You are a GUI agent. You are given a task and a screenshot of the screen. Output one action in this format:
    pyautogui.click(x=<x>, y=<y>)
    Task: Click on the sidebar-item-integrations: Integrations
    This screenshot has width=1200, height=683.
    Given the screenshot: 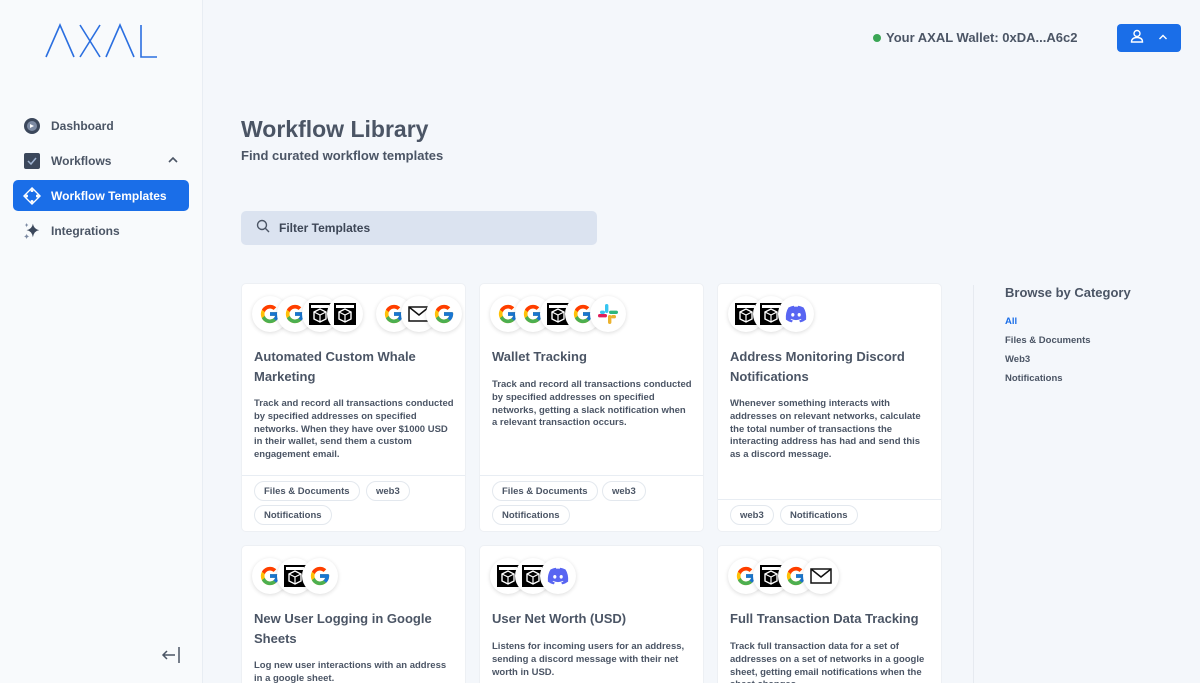 What is the action you would take?
    pyautogui.click(x=101, y=230)
    